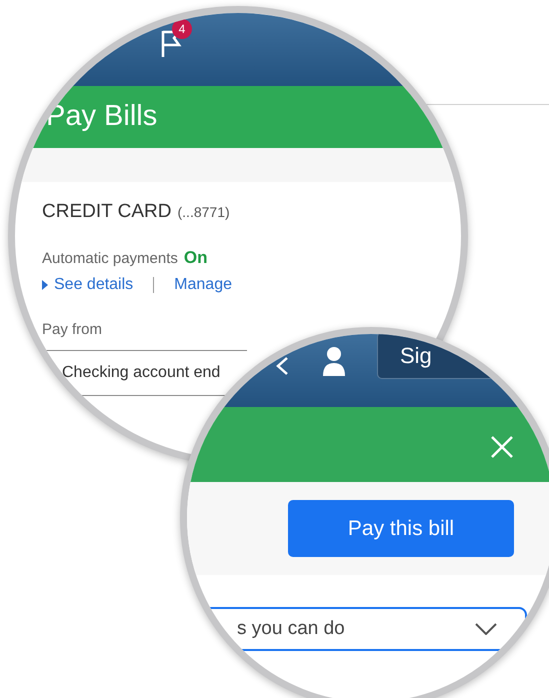 This screenshot has width=549, height=698. What do you see at coordinates (401, 528) in the screenshot?
I see `pay-bill-button: Pay this bill` at bounding box center [401, 528].